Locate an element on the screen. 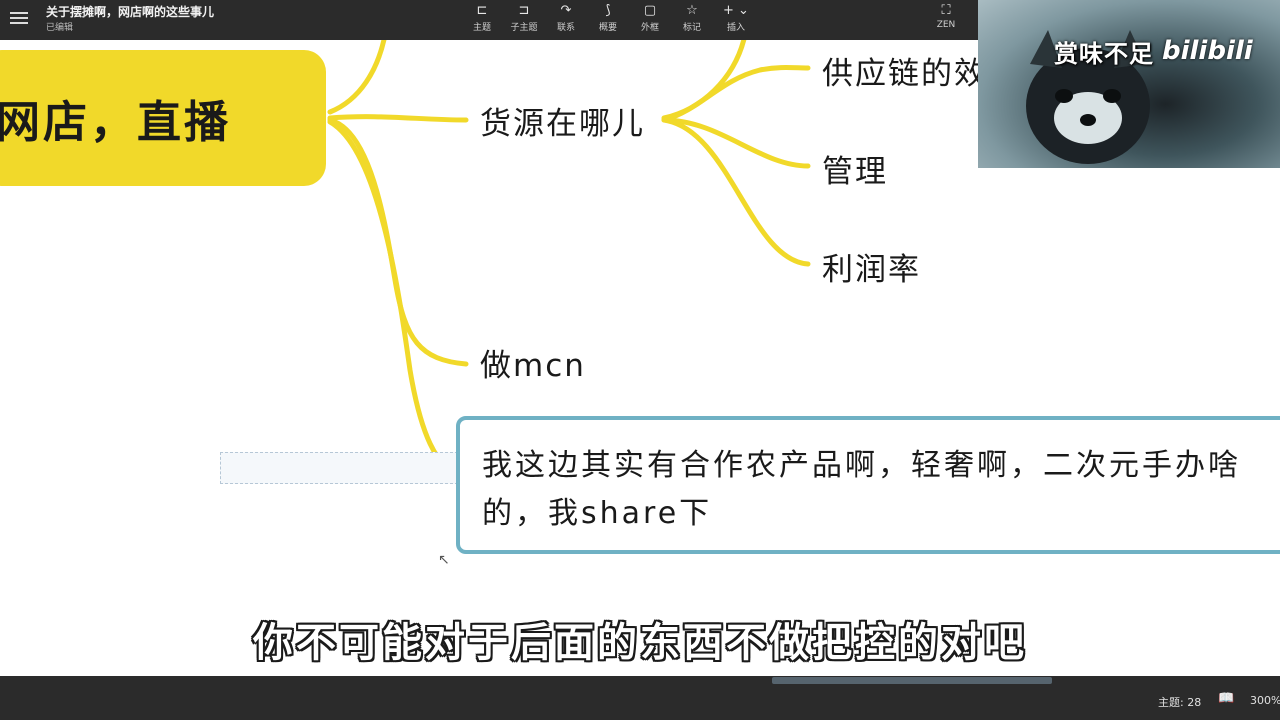 This screenshot has width=1280, height=720. topic-count: 主题: 28 is located at coordinates (1180, 702).